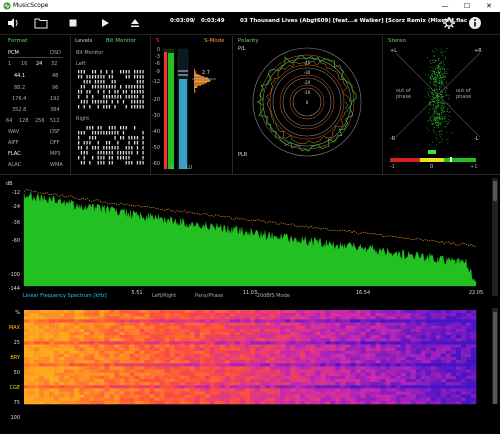 The height and width of the screenshot is (434, 500). Describe the element at coordinates (449, 23) in the screenshot. I see `settings-gear-icon` at that location.